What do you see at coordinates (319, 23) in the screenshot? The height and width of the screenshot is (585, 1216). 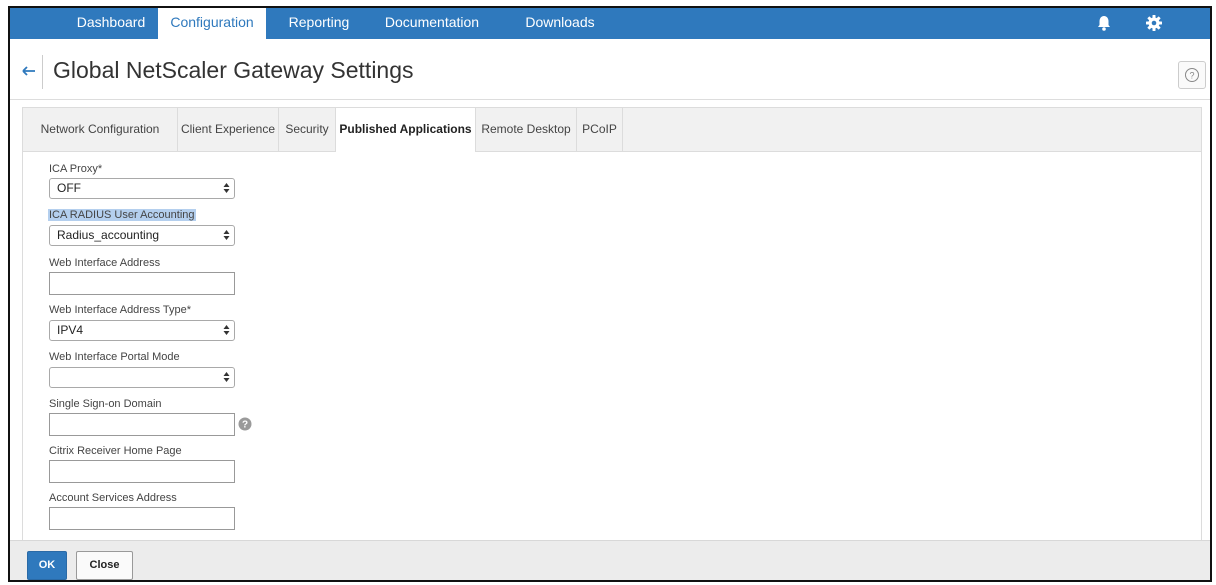 I see `nav-tab-reporting: Reporting` at bounding box center [319, 23].